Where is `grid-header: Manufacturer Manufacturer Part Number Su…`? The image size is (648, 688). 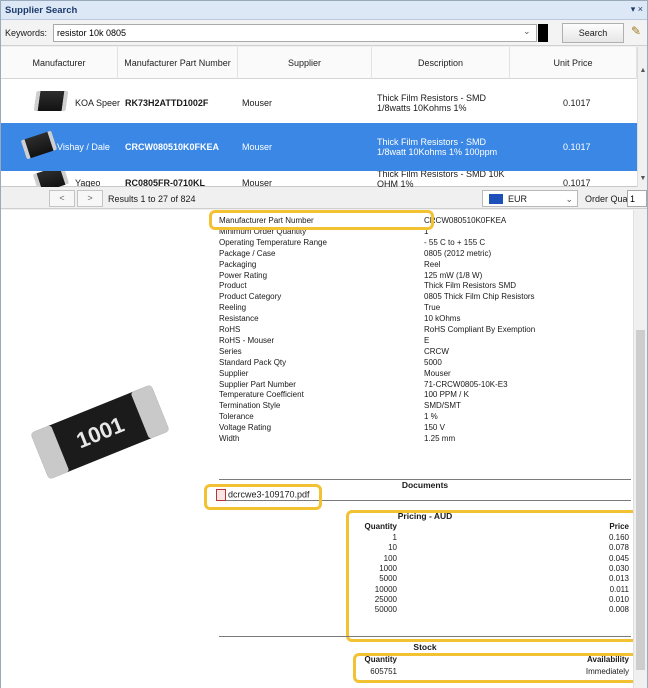 grid-header: Manufacturer Manufacturer Part Number Su… is located at coordinates (319, 63).